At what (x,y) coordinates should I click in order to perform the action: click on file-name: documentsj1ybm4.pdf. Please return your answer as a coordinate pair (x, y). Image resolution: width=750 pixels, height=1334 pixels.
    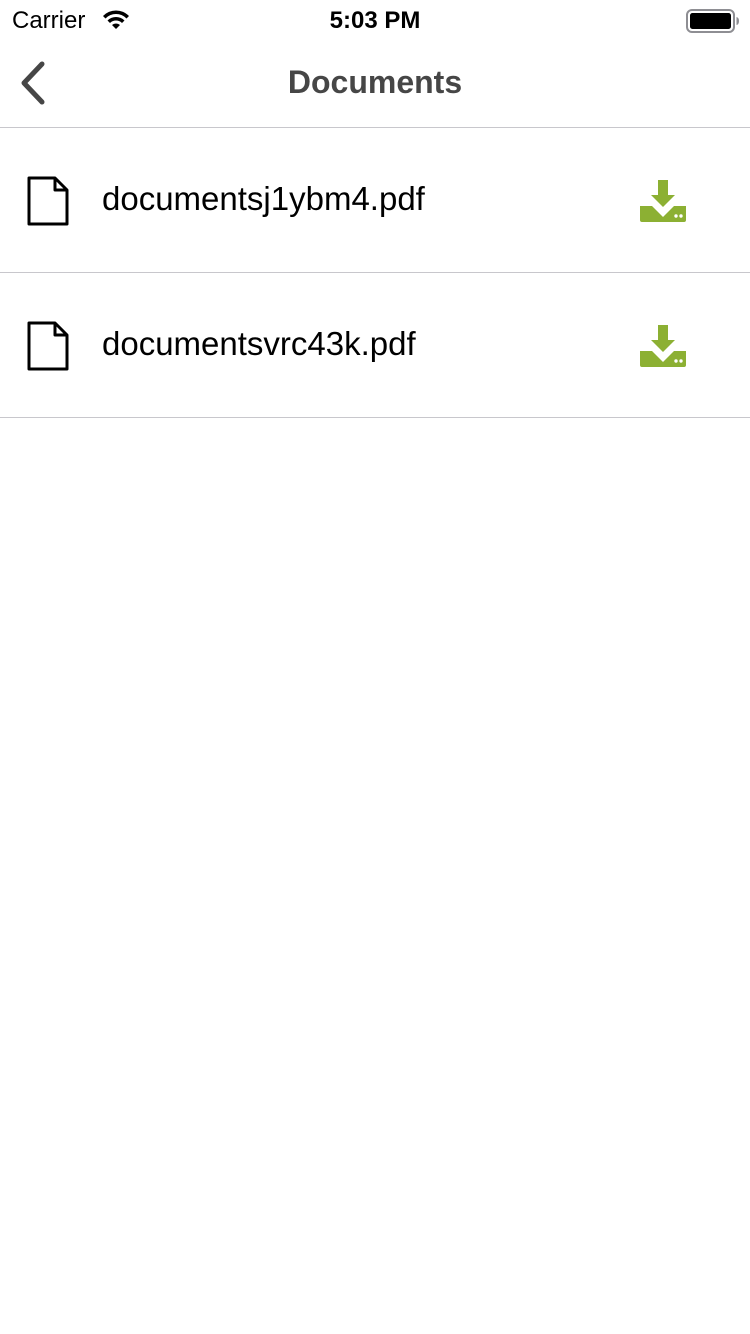
    Looking at the image, I should click on (263, 198).